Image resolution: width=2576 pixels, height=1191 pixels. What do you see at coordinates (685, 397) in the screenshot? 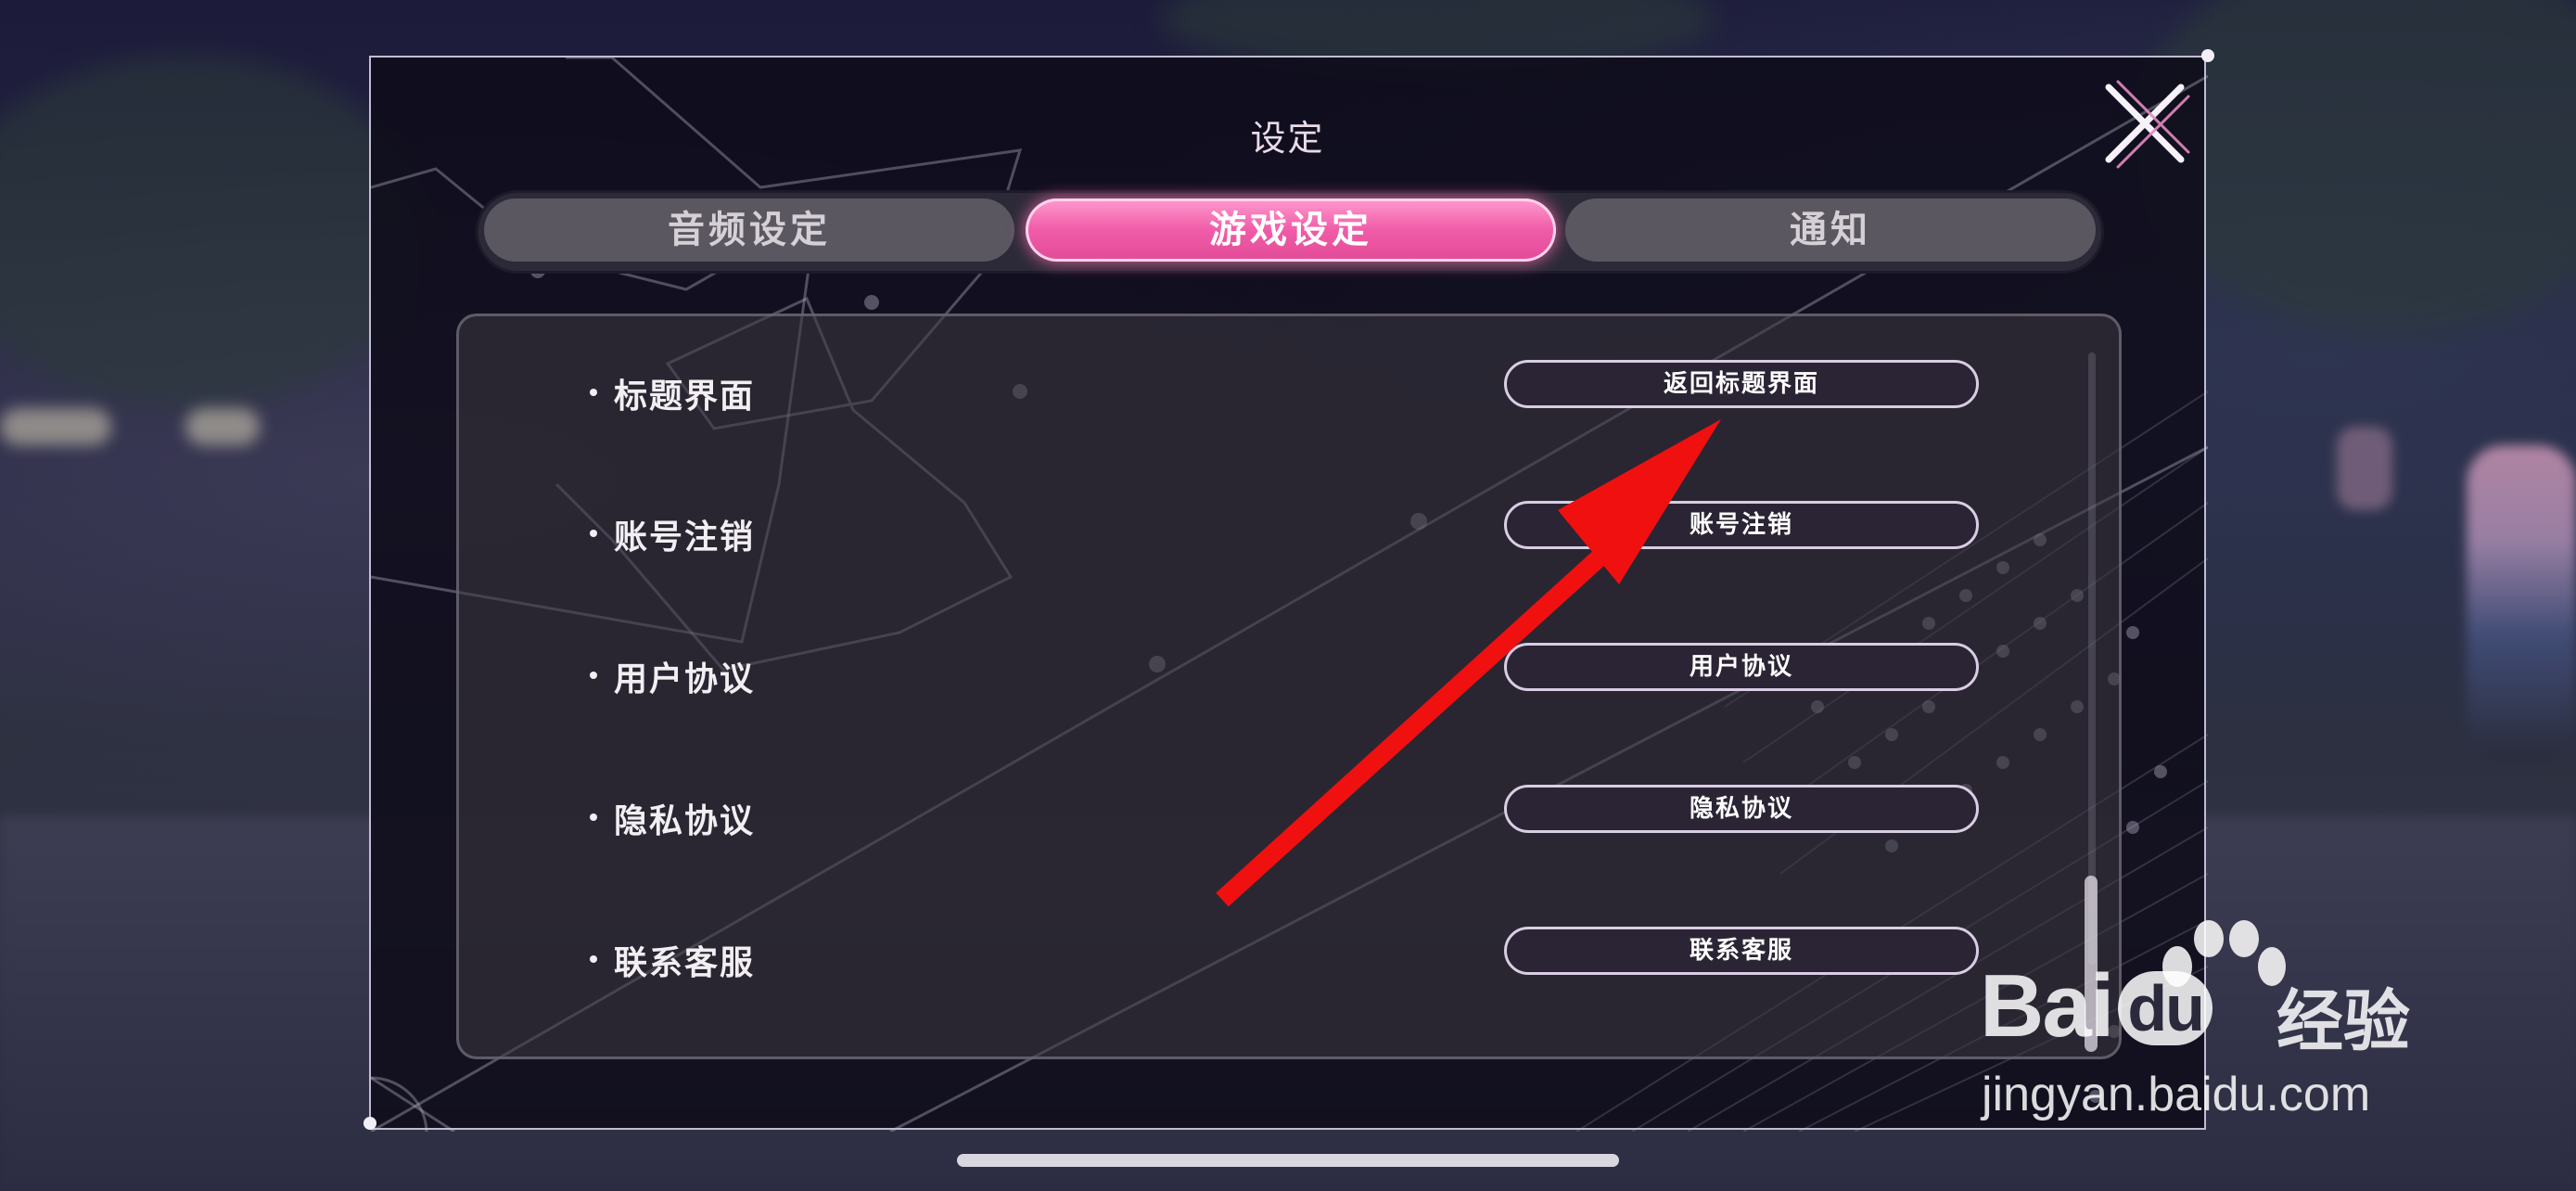
I see `row-label-title-screen: 标题界面` at bounding box center [685, 397].